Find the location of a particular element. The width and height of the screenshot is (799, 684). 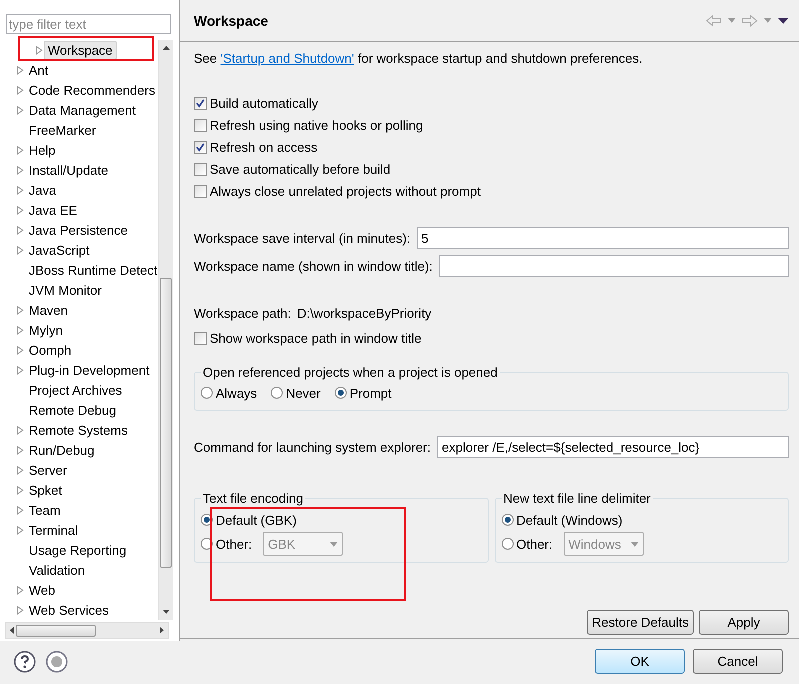

page-title: Workspace is located at coordinates (232, 20).